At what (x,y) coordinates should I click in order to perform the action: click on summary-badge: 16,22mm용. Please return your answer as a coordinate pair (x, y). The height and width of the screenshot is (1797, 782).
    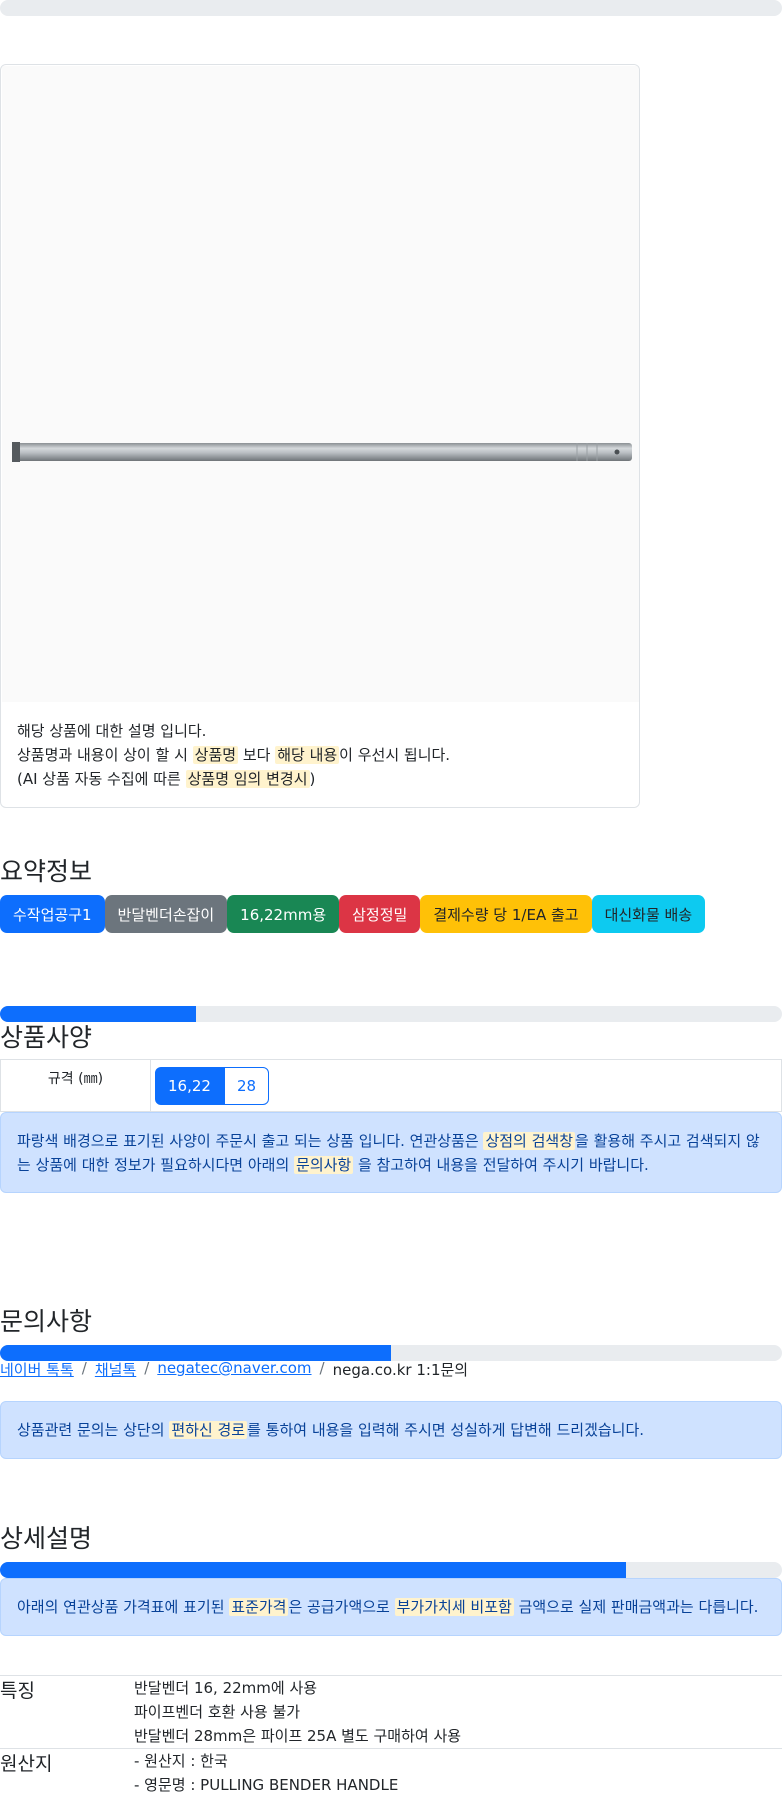
    Looking at the image, I should click on (283, 914).